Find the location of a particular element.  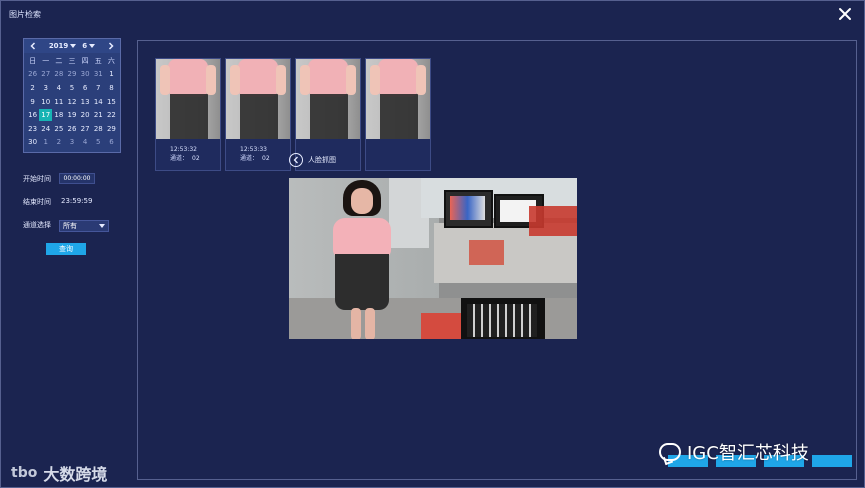

calendar-day: 14 is located at coordinates (98, 102).